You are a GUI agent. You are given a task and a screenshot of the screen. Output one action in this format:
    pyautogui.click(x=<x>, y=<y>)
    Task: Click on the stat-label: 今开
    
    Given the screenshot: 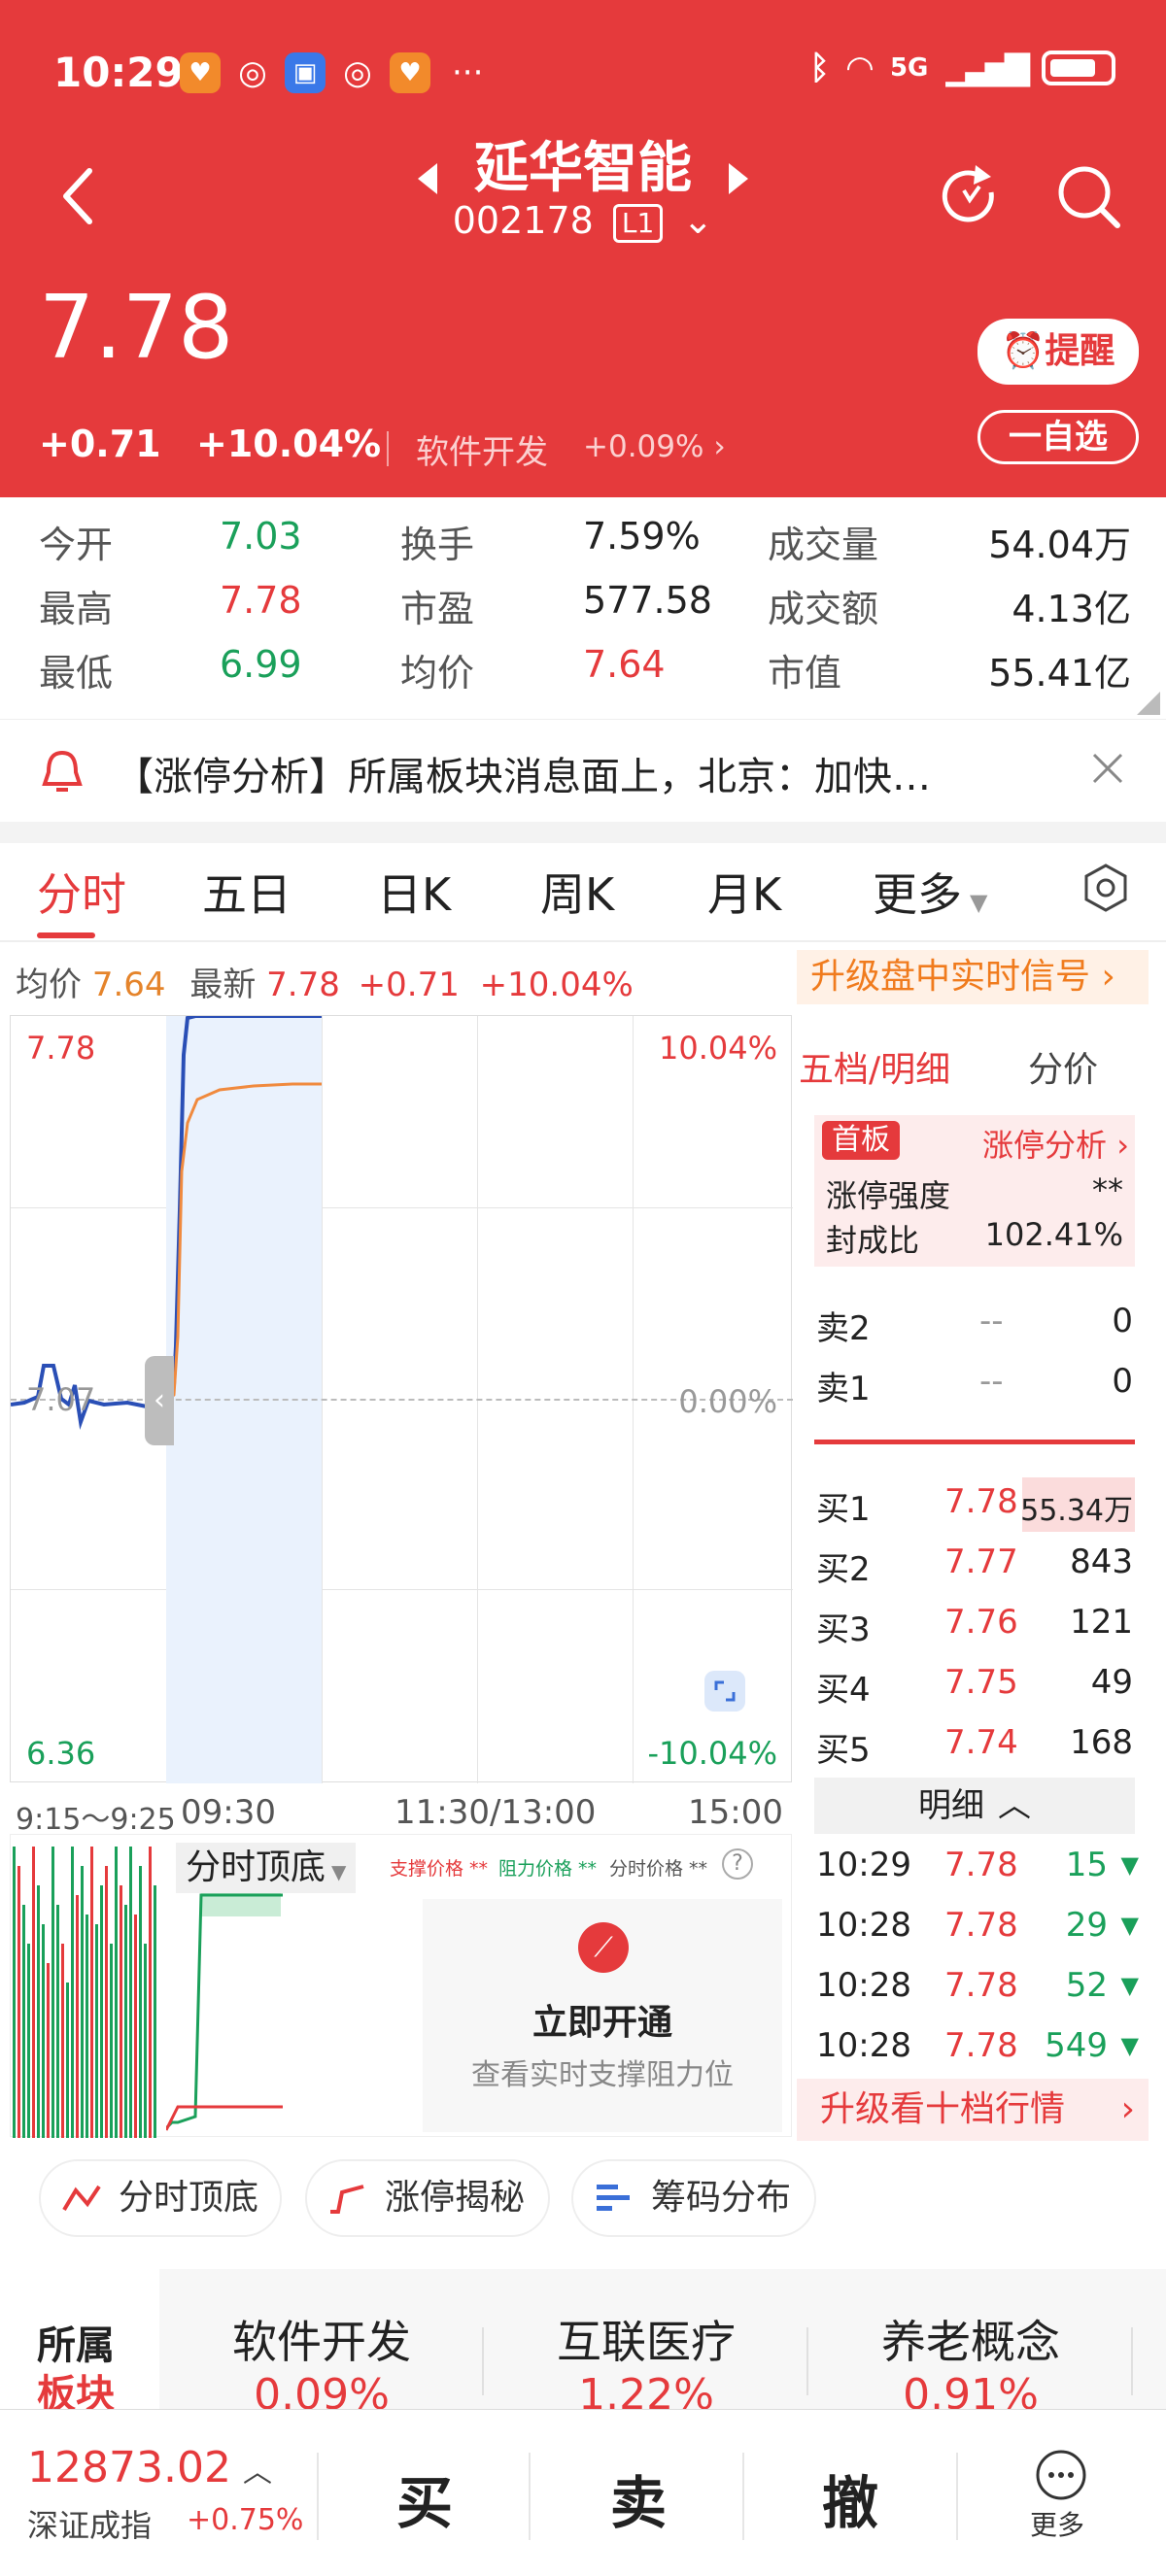 What is the action you would take?
    pyautogui.click(x=76, y=545)
    